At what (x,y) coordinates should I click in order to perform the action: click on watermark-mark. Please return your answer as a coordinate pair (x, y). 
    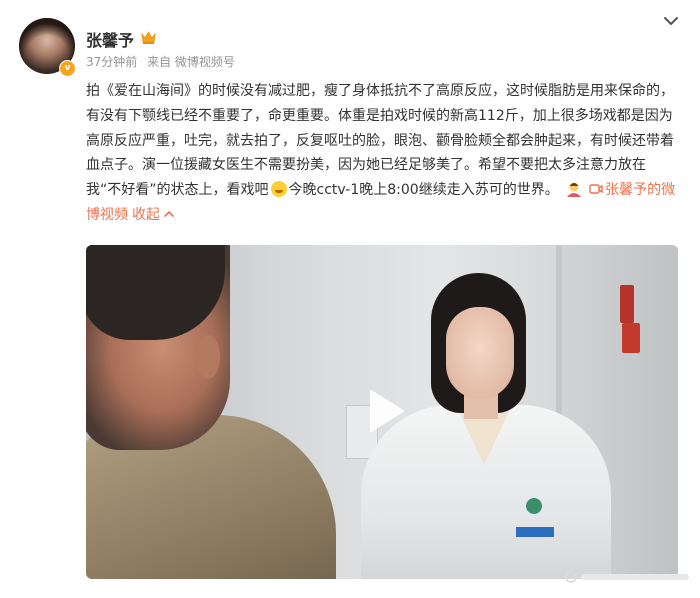
    Looking at the image, I should click on (627, 577).